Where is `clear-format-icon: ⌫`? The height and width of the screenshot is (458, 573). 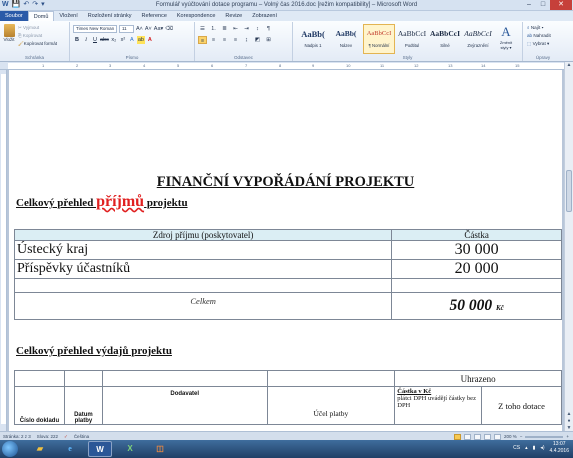 clear-format-icon: ⌫ is located at coordinates (169, 29).